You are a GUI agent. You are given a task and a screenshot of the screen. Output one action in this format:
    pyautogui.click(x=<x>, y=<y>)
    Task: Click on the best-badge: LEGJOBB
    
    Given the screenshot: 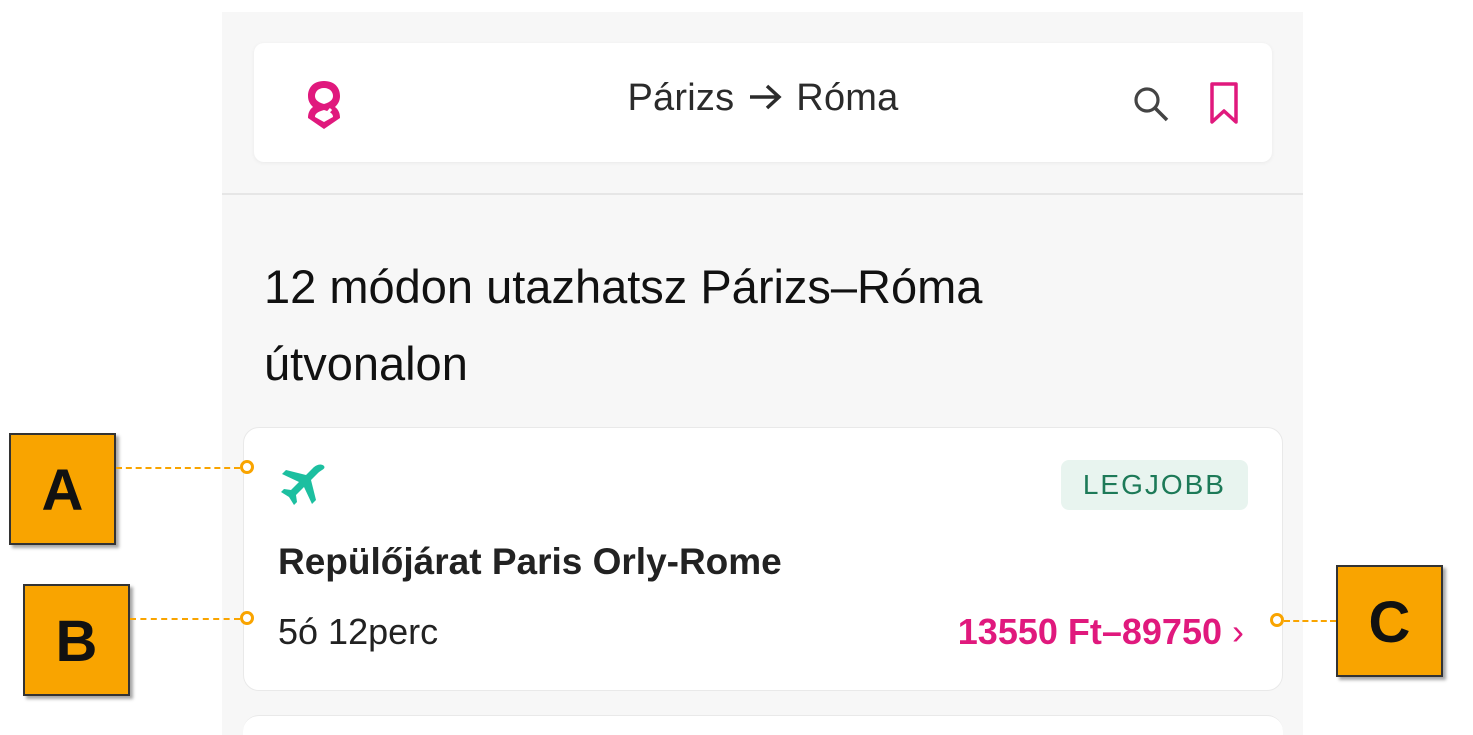 What is the action you would take?
    pyautogui.click(x=1154, y=485)
    